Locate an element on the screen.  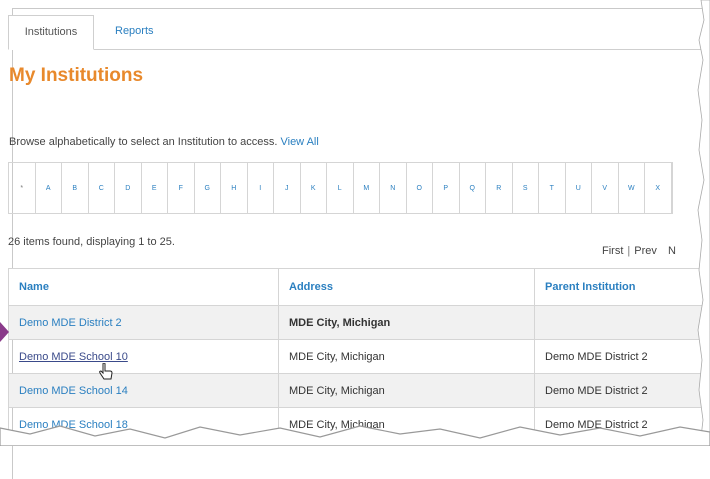
alphabet-letter-n: N is located at coordinates (393, 188).